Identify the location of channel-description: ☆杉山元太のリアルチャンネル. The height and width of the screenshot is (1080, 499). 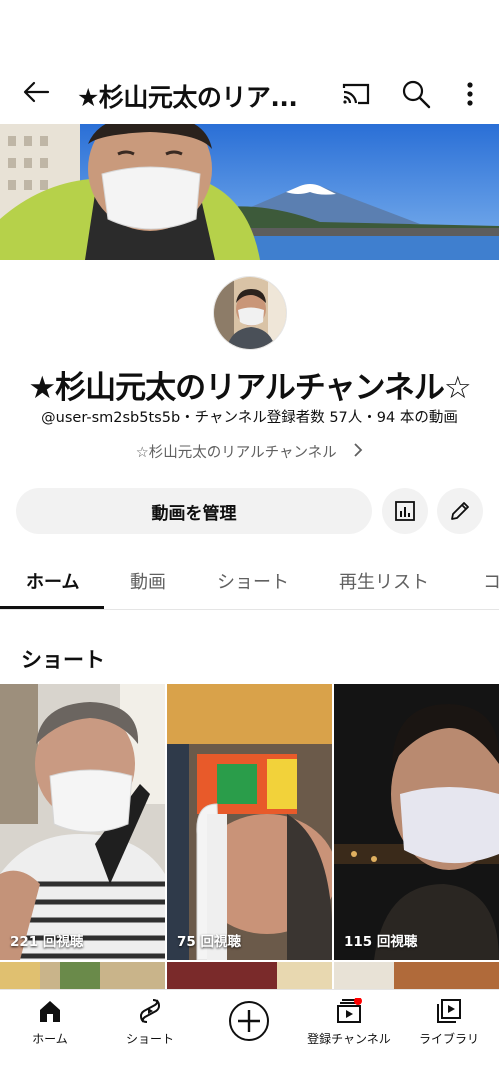
(236, 453).